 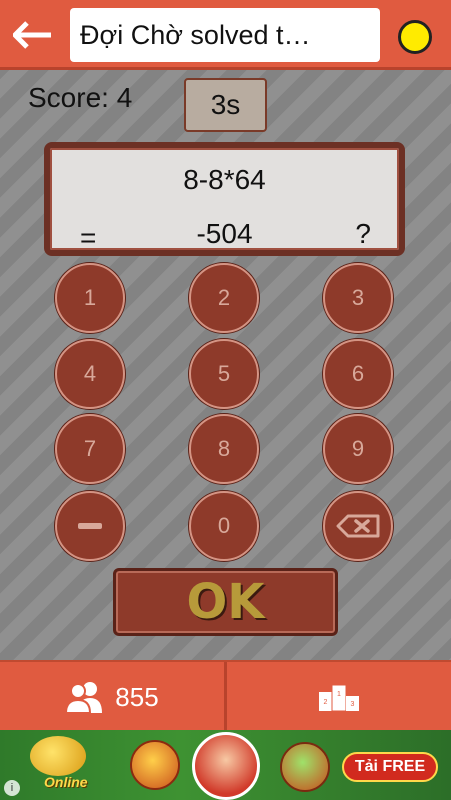 I want to click on key-8: 8, so click(x=224, y=449).